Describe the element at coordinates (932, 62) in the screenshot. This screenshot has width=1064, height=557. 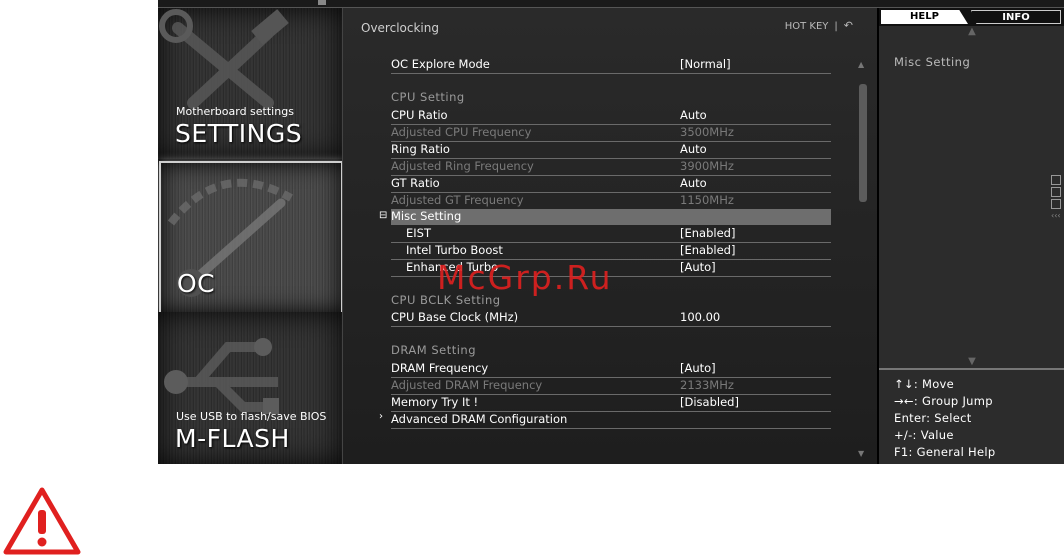
I see `help-text: Misc Setting` at that location.